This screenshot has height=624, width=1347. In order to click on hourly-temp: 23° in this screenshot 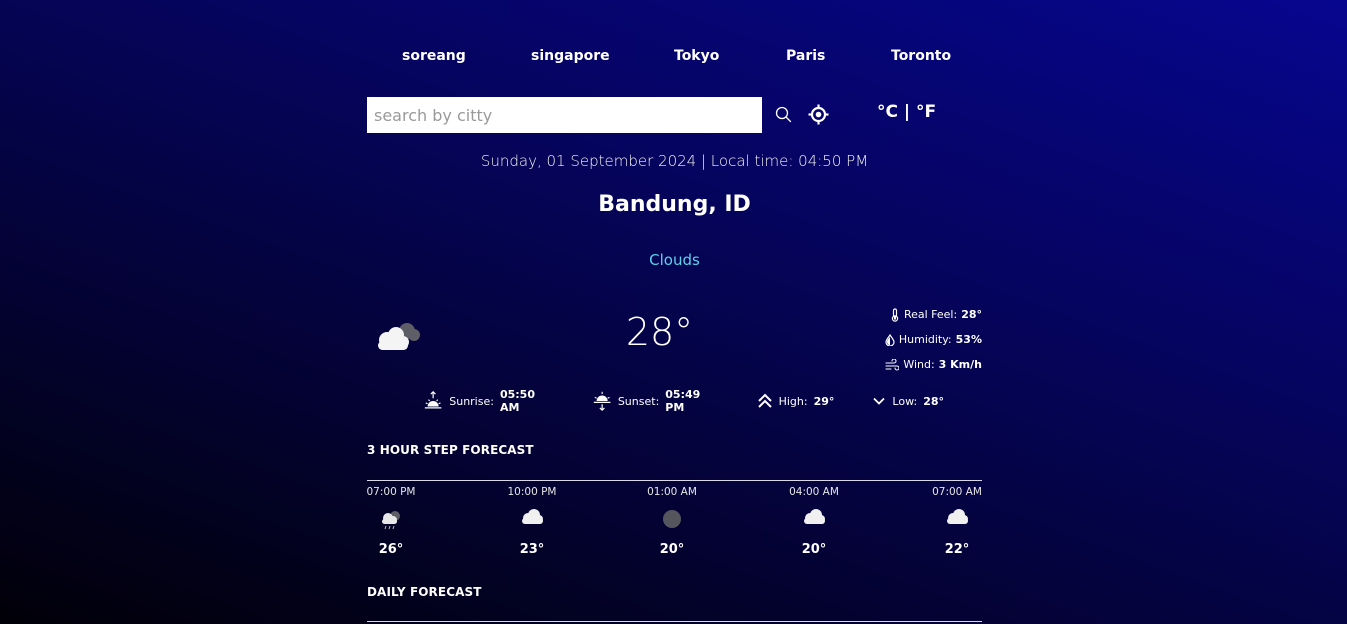, I will do `click(532, 549)`.